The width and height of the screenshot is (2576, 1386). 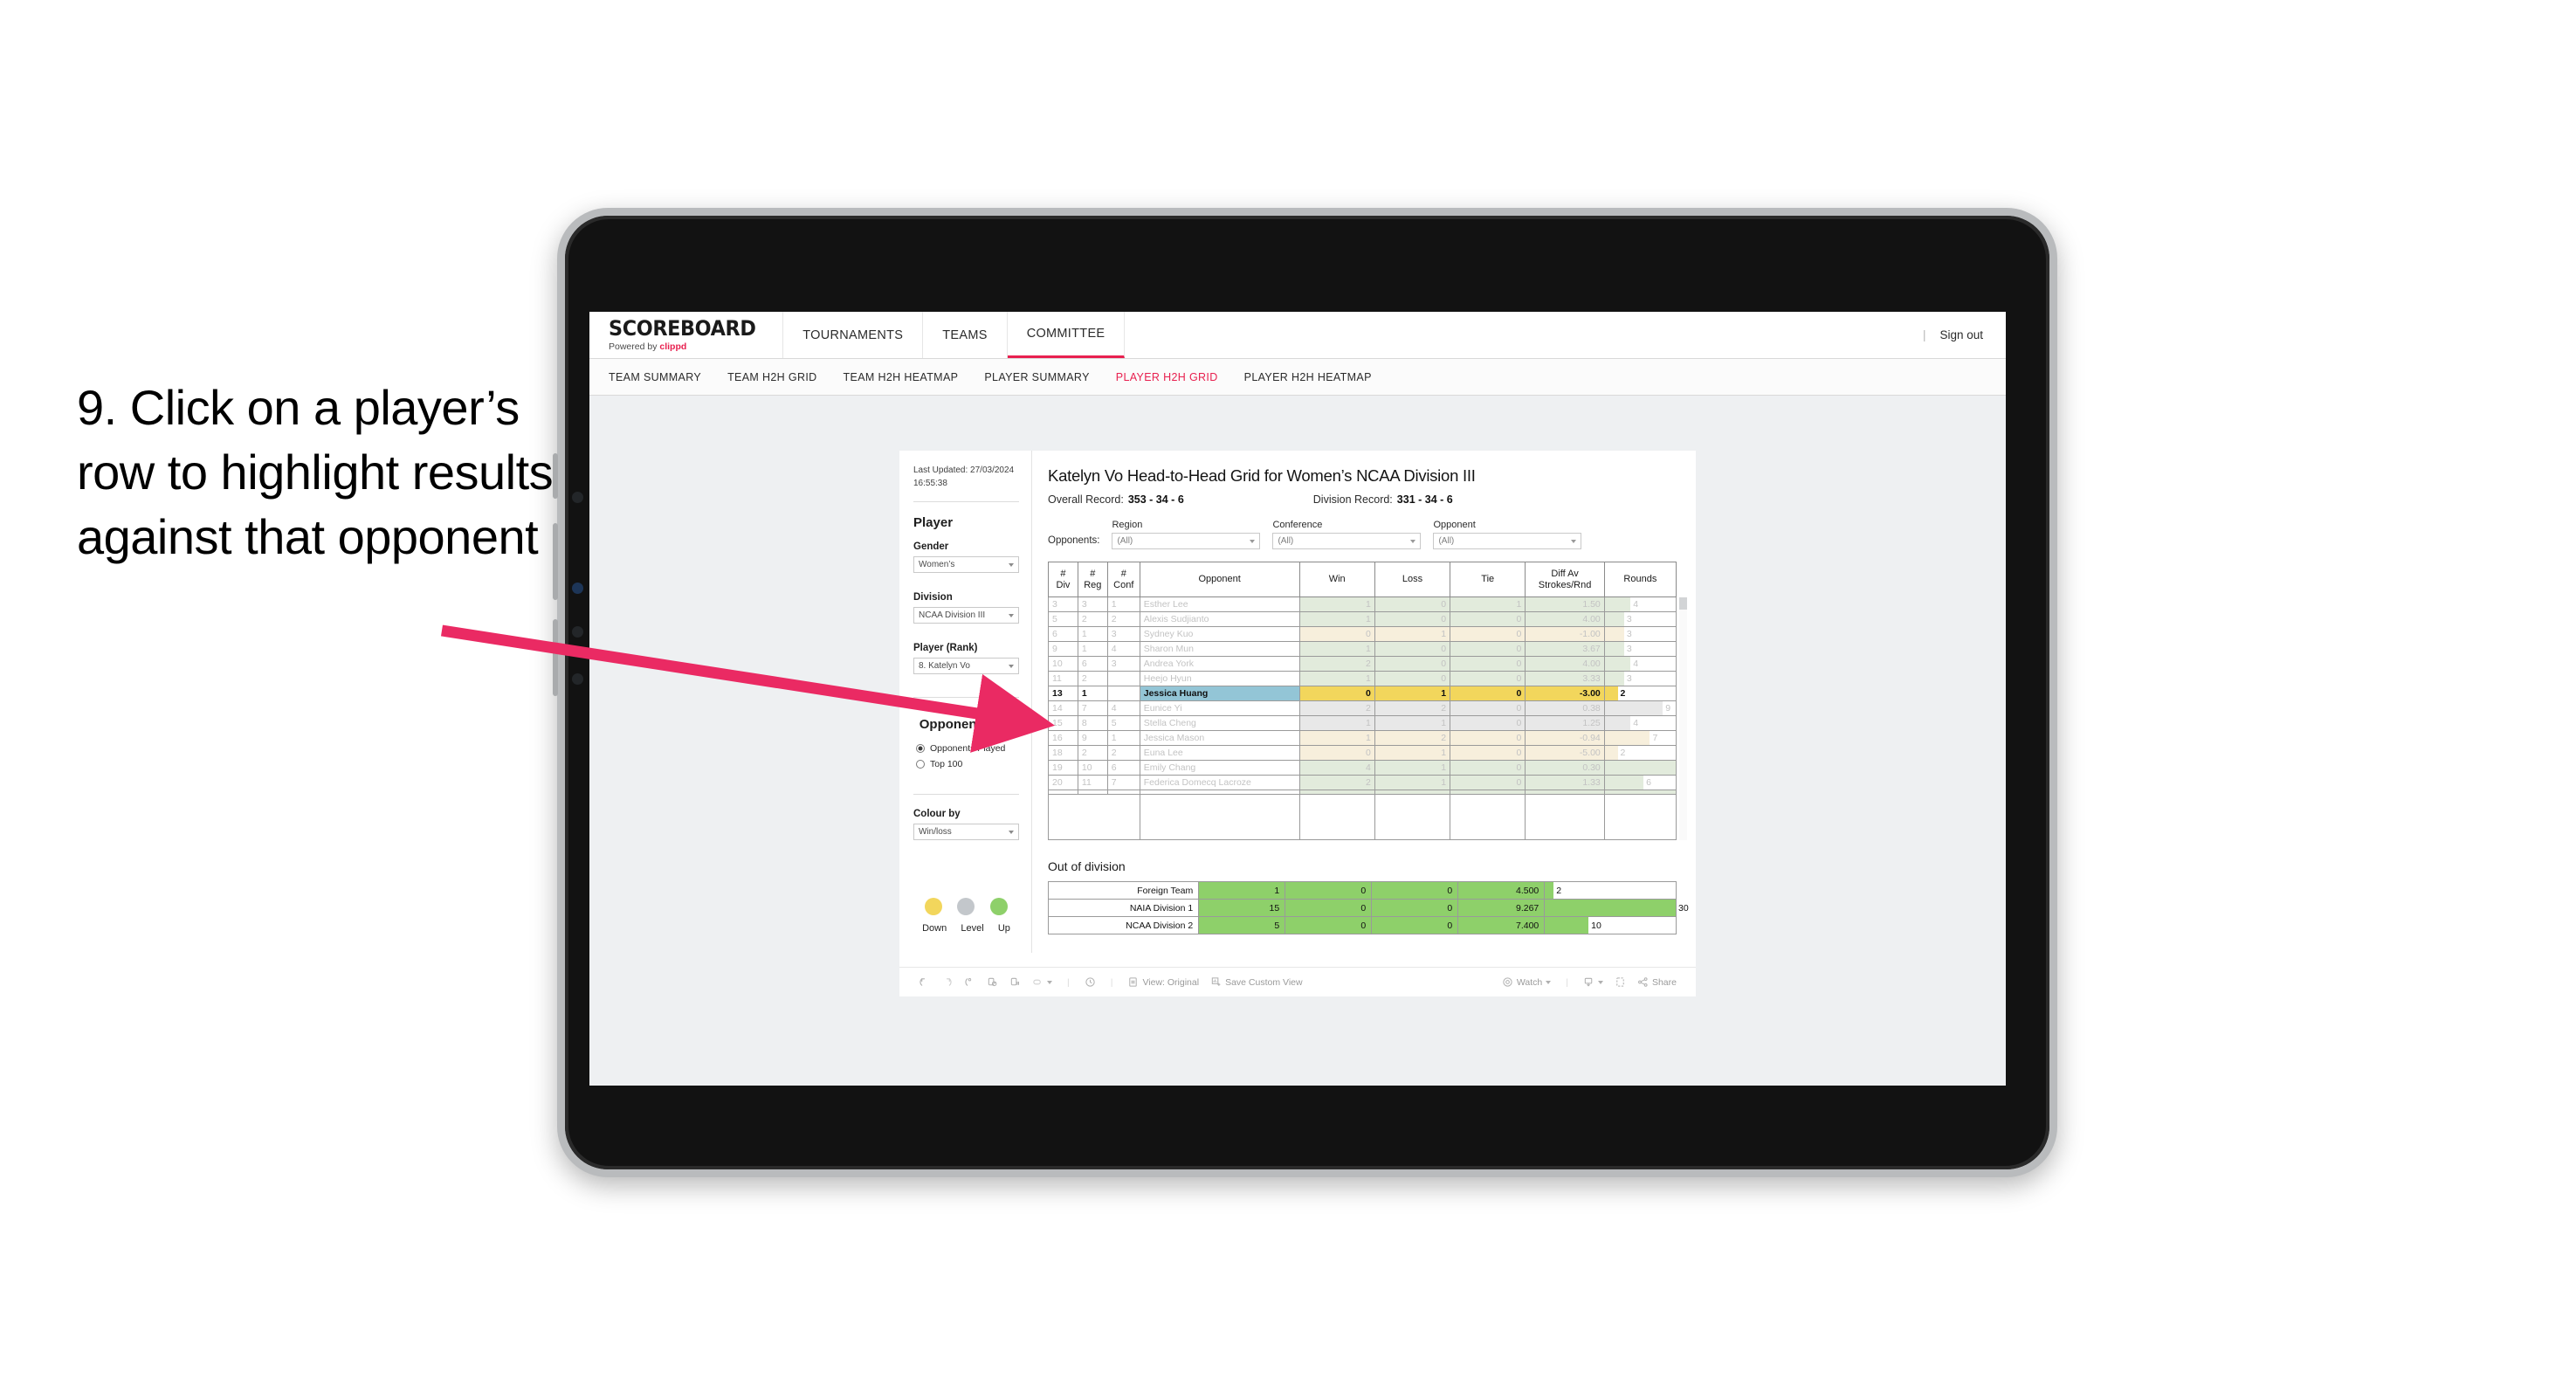 I want to click on radio-icon-unselected, so click(x=920, y=764).